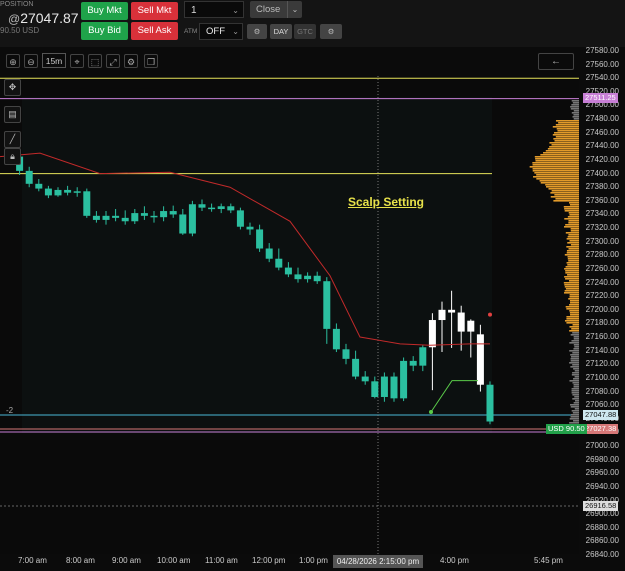 This screenshot has height=571, width=625. I want to click on price-tick-label: 27480.00, so click(602, 118).